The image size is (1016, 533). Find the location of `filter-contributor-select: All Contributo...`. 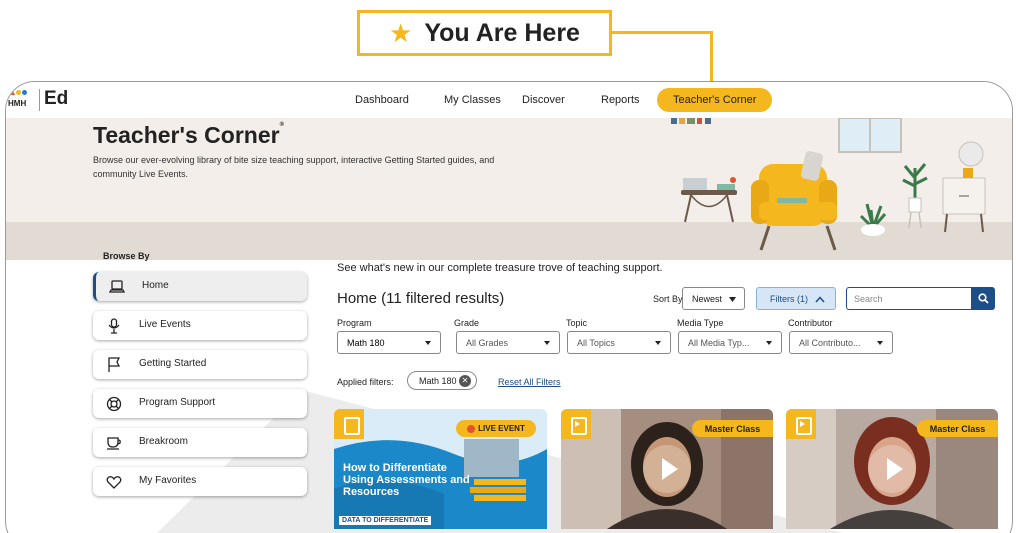

filter-contributor-select: All Contributo... is located at coordinates (841, 342).